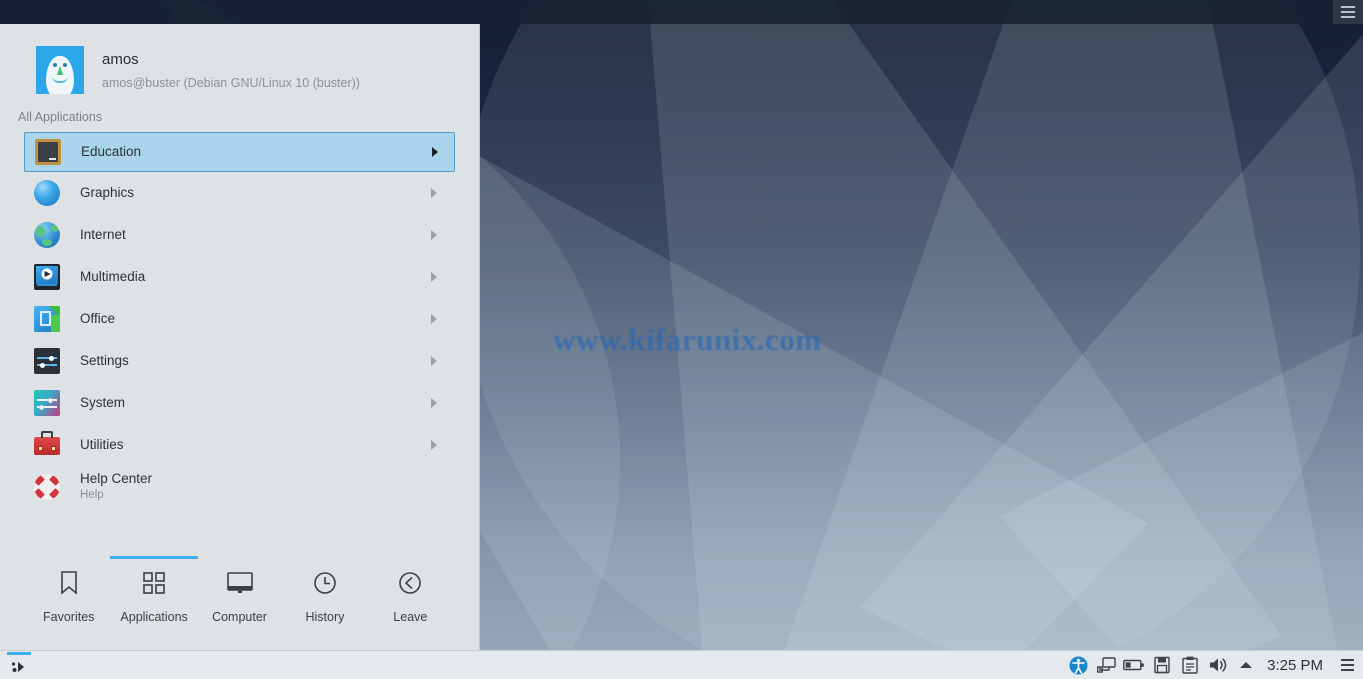 The width and height of the screenshot is (1363, 679). I want to click on menu-item-system: System, so click(239, 403).